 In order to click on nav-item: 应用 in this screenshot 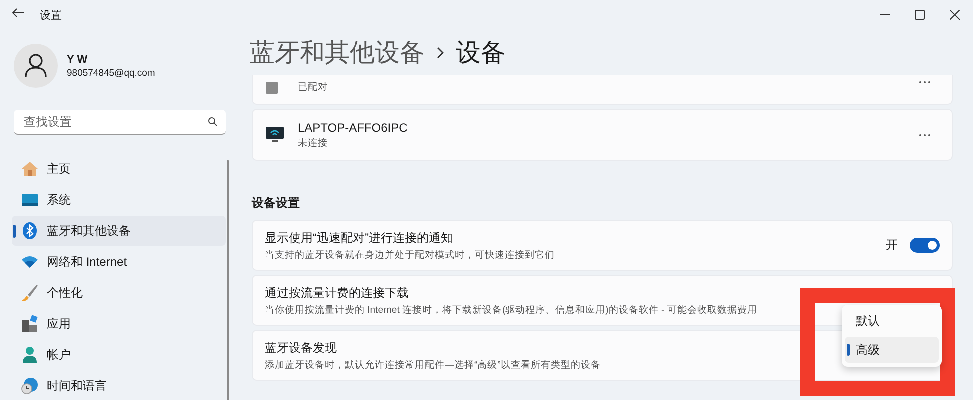, I will do `click(119, 324)`.